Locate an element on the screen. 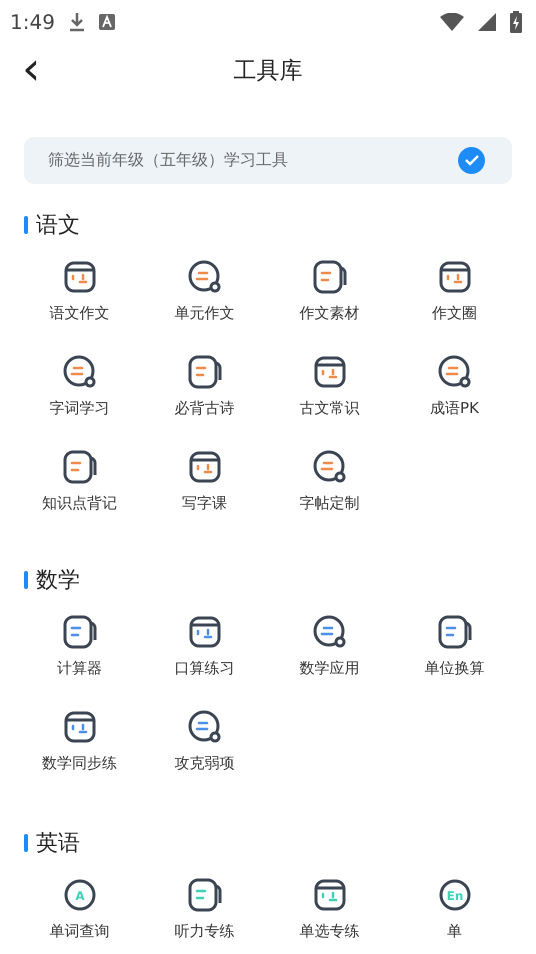  tool-label: 数学同步练 is located at coordinates (79, 763).